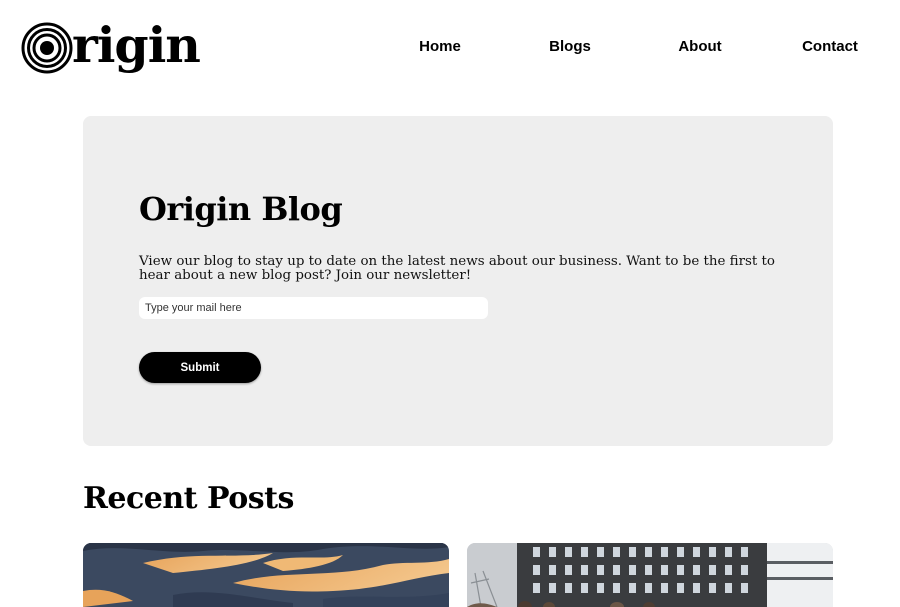 This screenshot has width=900, height=607. Describe the element at coordinates (699, 46) in the screenshot. I see `nav-about-link: About` at that location.